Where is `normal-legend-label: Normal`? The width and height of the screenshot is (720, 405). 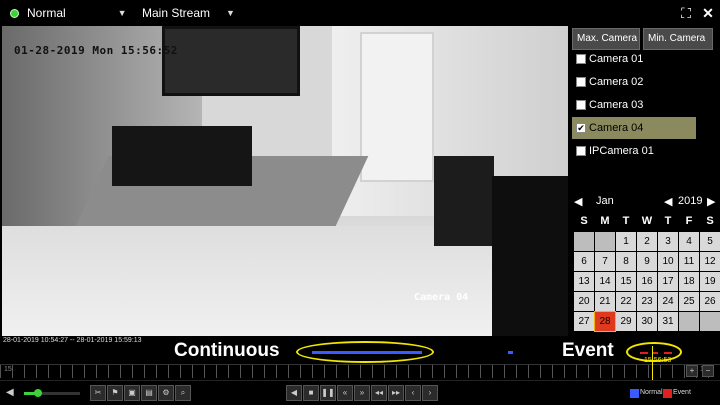 normal-legend-label: Normal is located at coordinates (651, 392).